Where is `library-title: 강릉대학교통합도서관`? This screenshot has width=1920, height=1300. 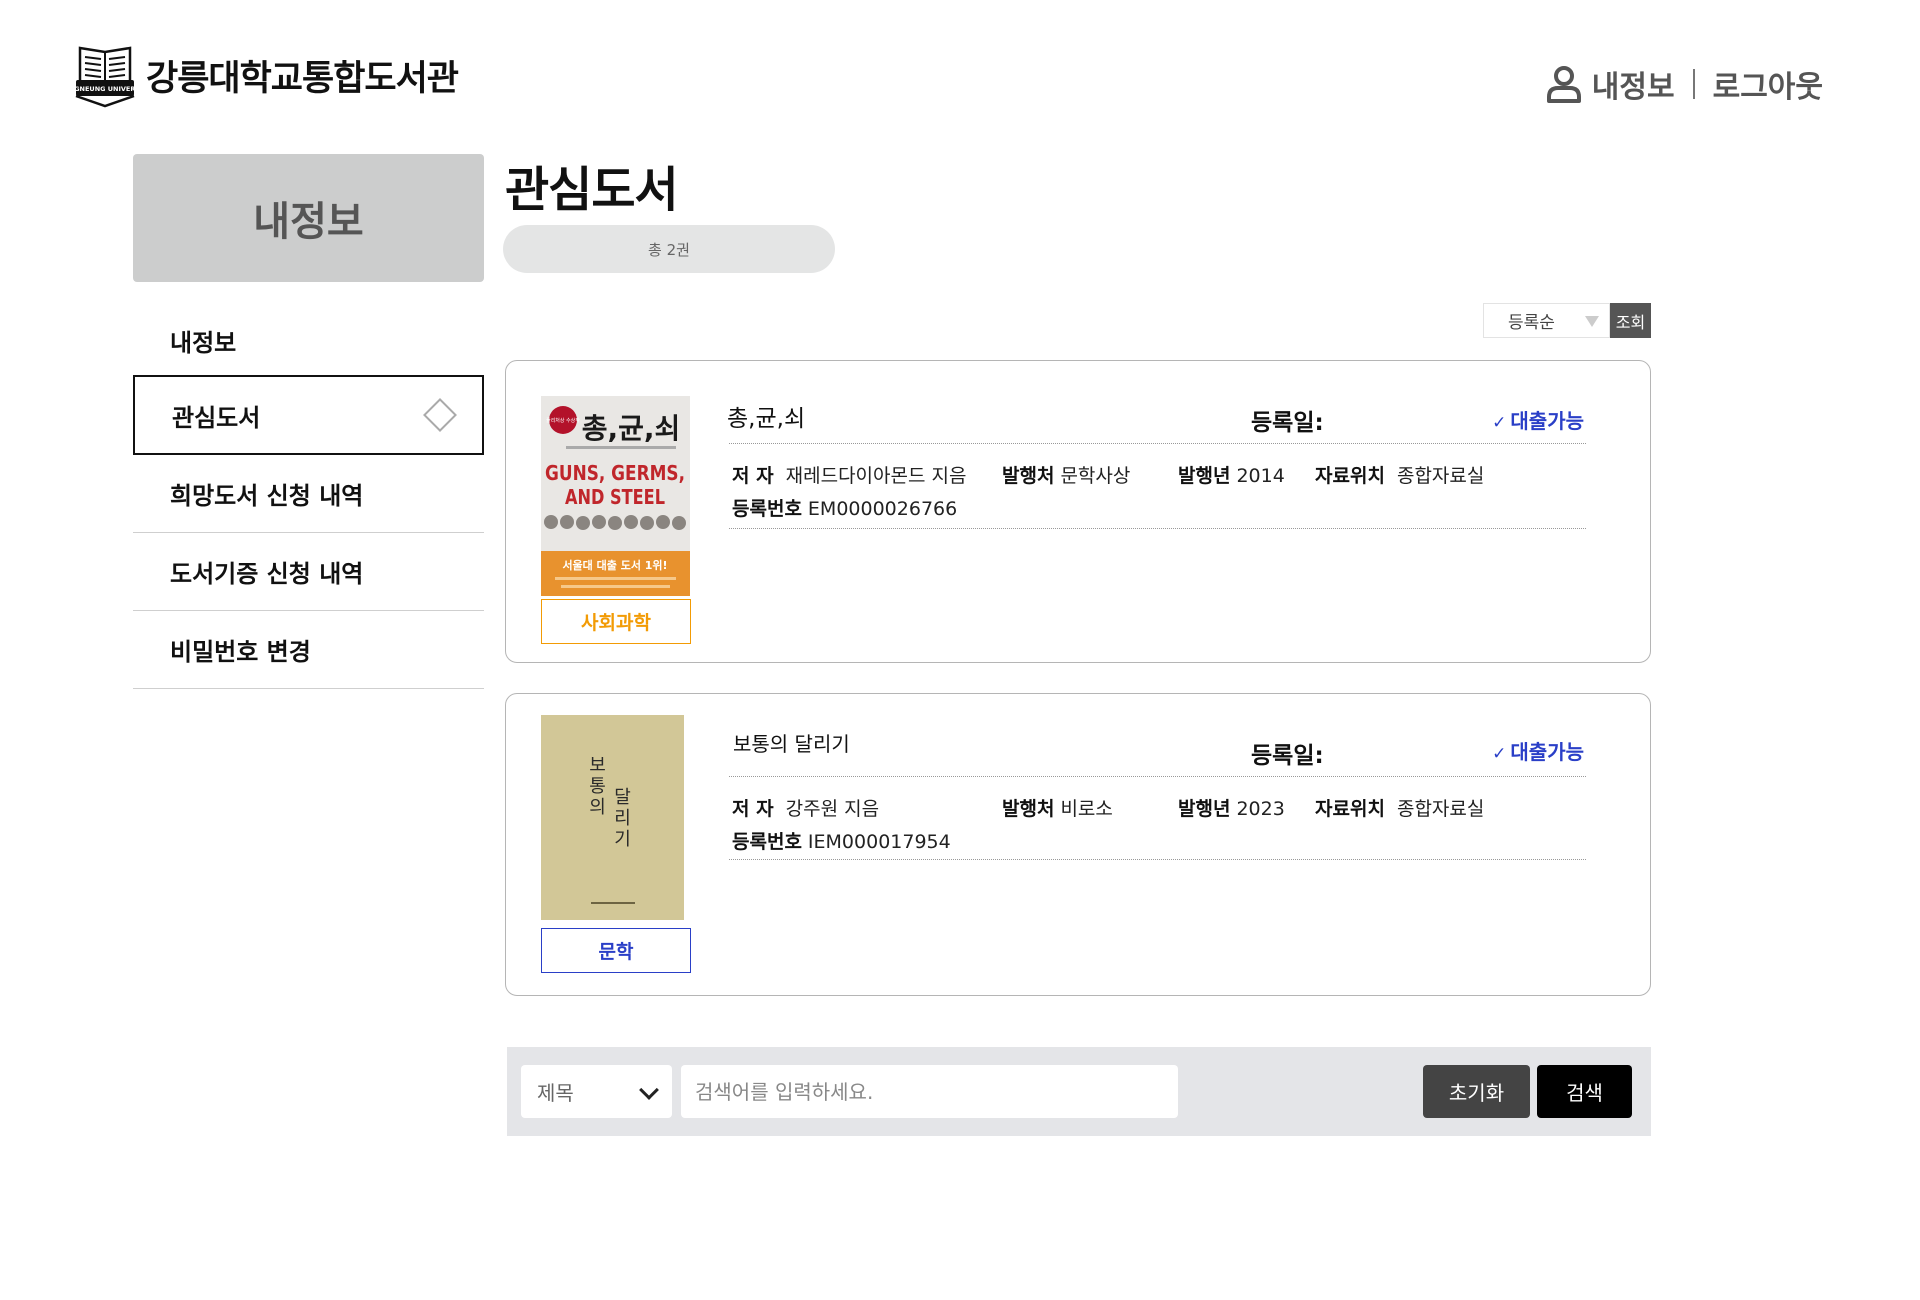
library-title: 강릉대학교통합도서관 is located at coordinates (302, 78).